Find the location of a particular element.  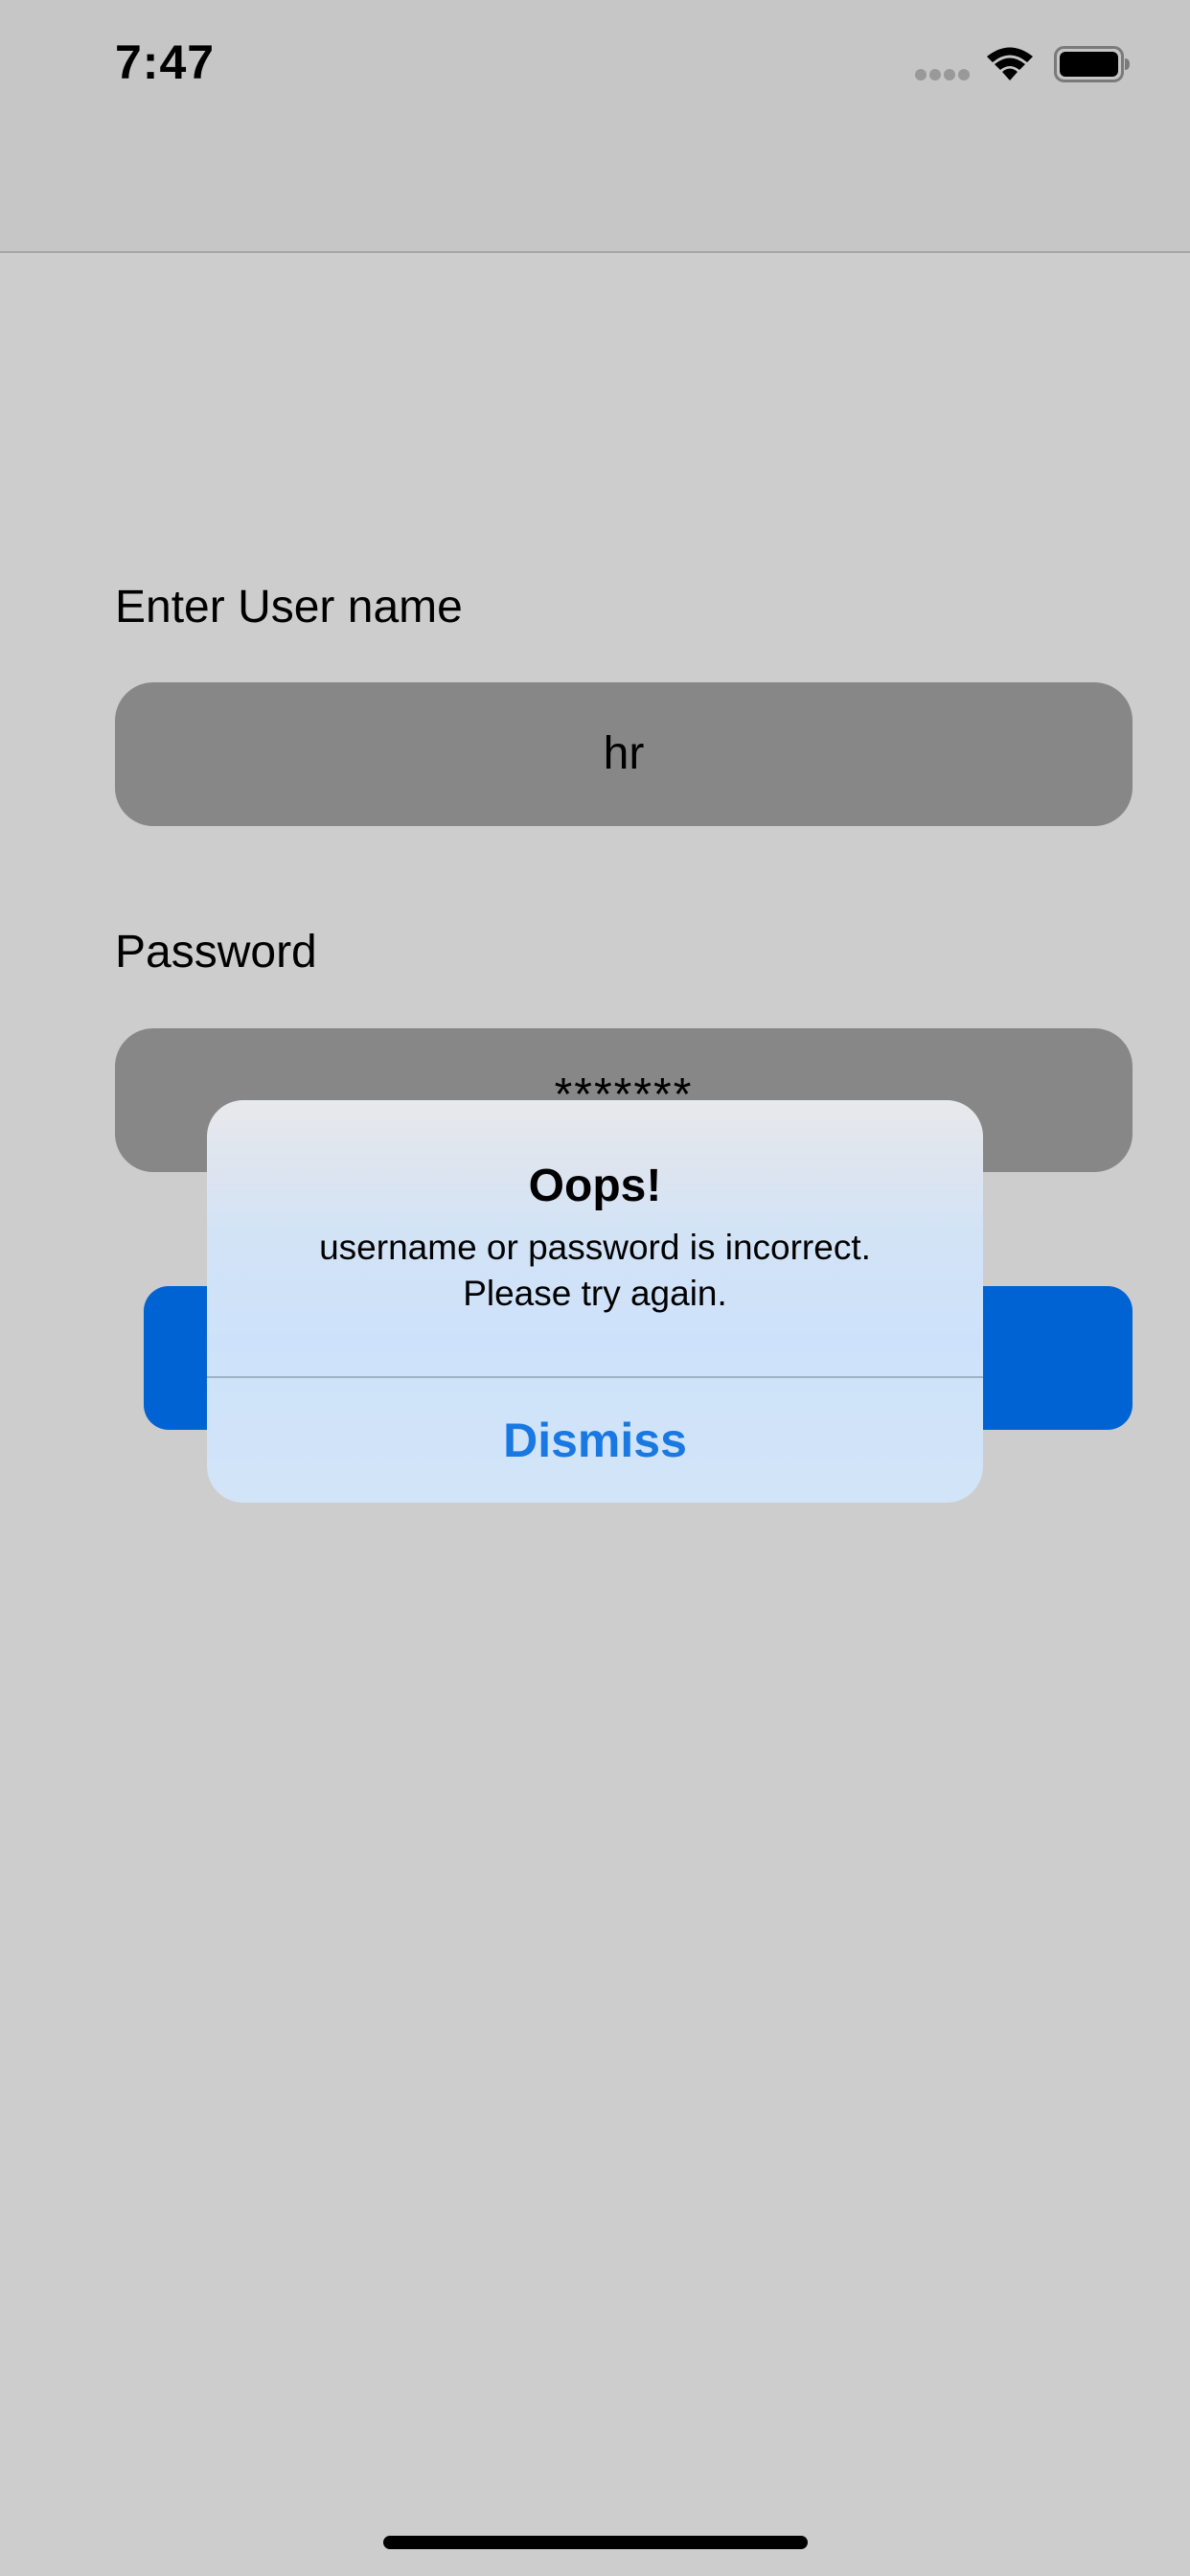

alert-message-line: username or password is incorrect. is located at coordinates (595, 1247).